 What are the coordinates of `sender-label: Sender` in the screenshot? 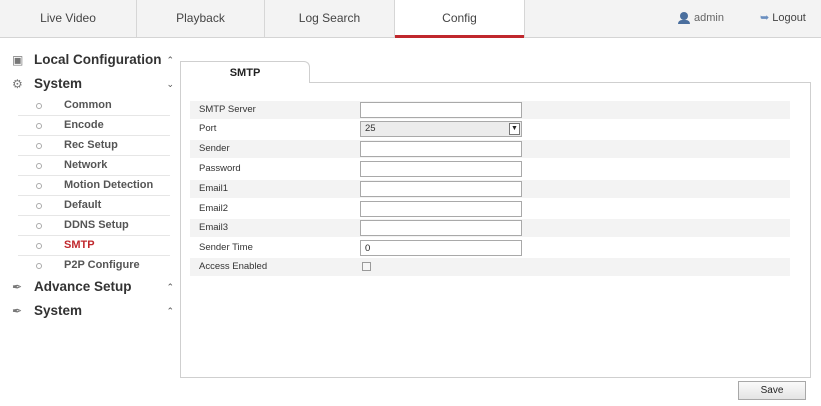 It's located at (214, 148).